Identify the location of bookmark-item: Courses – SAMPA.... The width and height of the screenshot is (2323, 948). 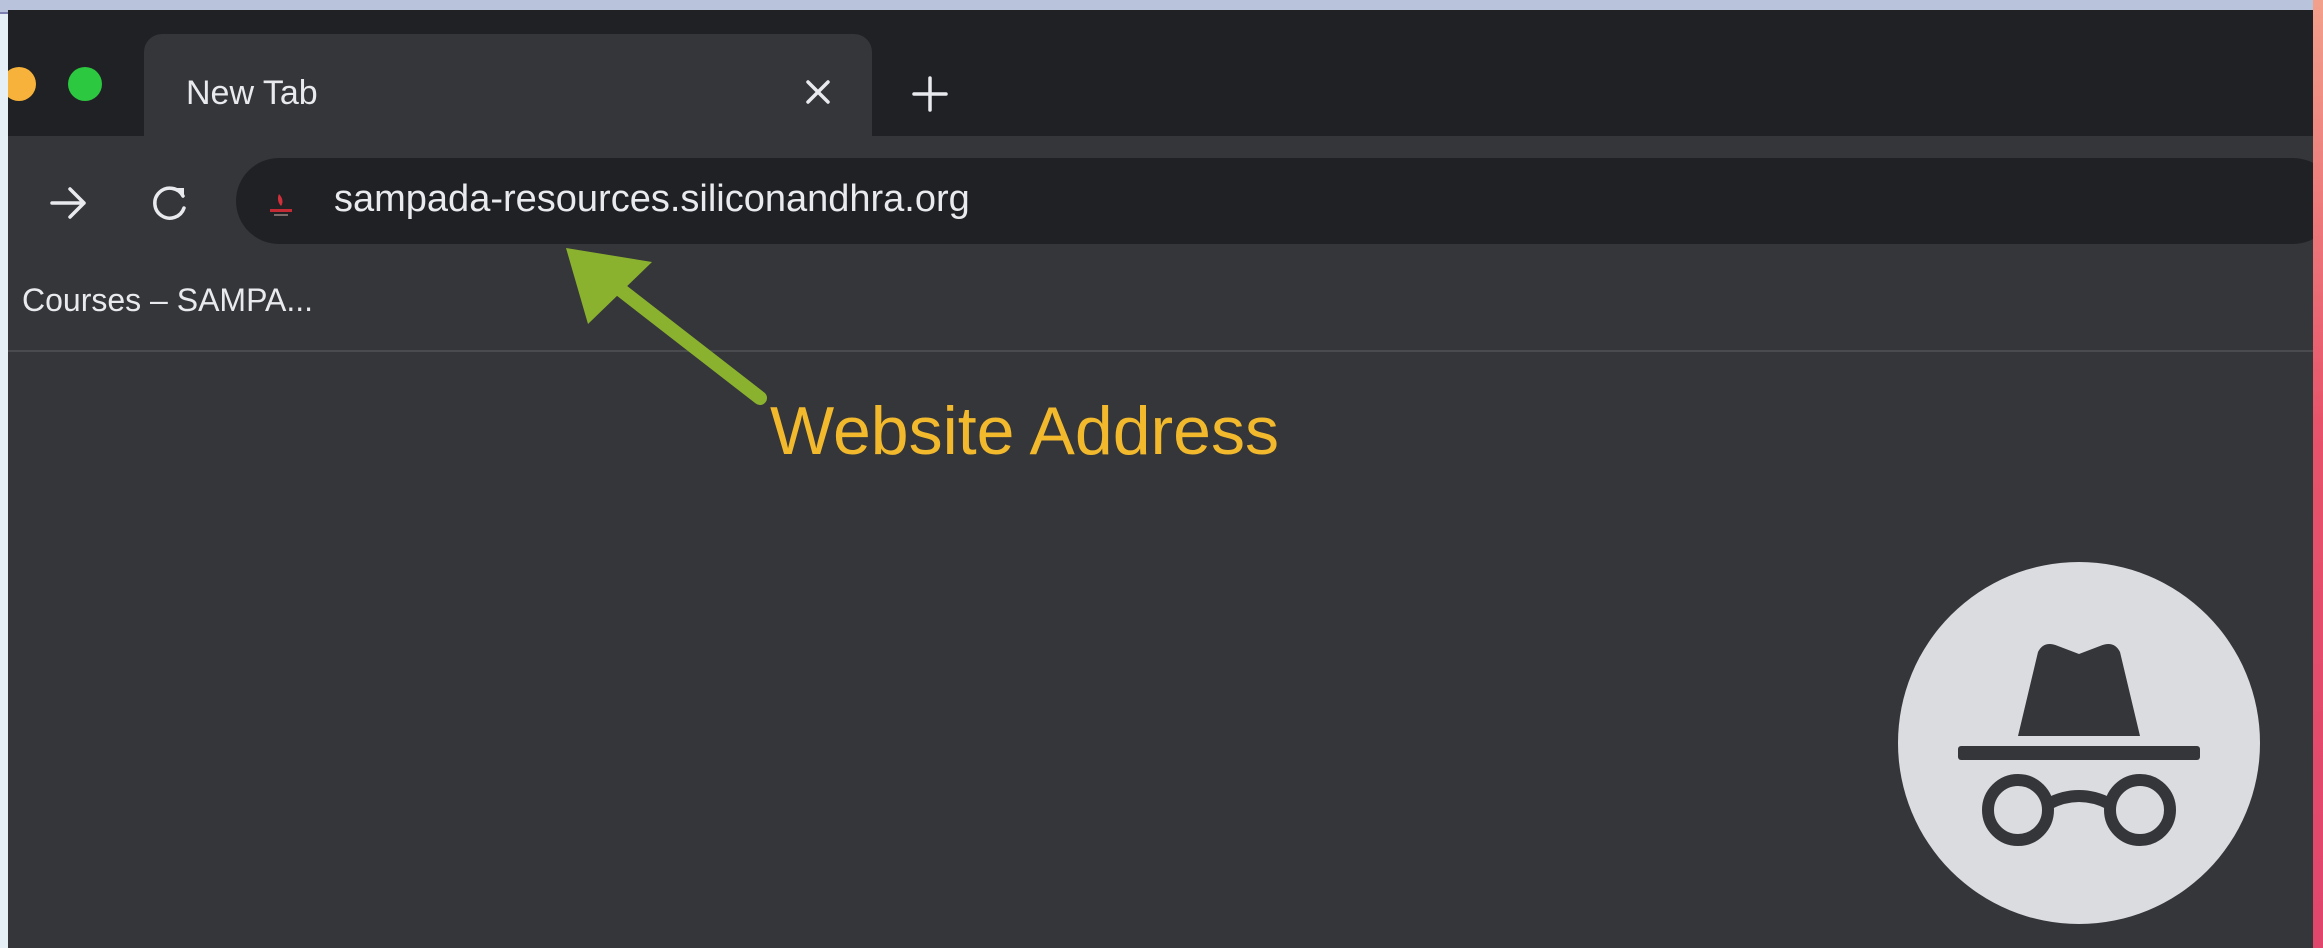
(167, 300).